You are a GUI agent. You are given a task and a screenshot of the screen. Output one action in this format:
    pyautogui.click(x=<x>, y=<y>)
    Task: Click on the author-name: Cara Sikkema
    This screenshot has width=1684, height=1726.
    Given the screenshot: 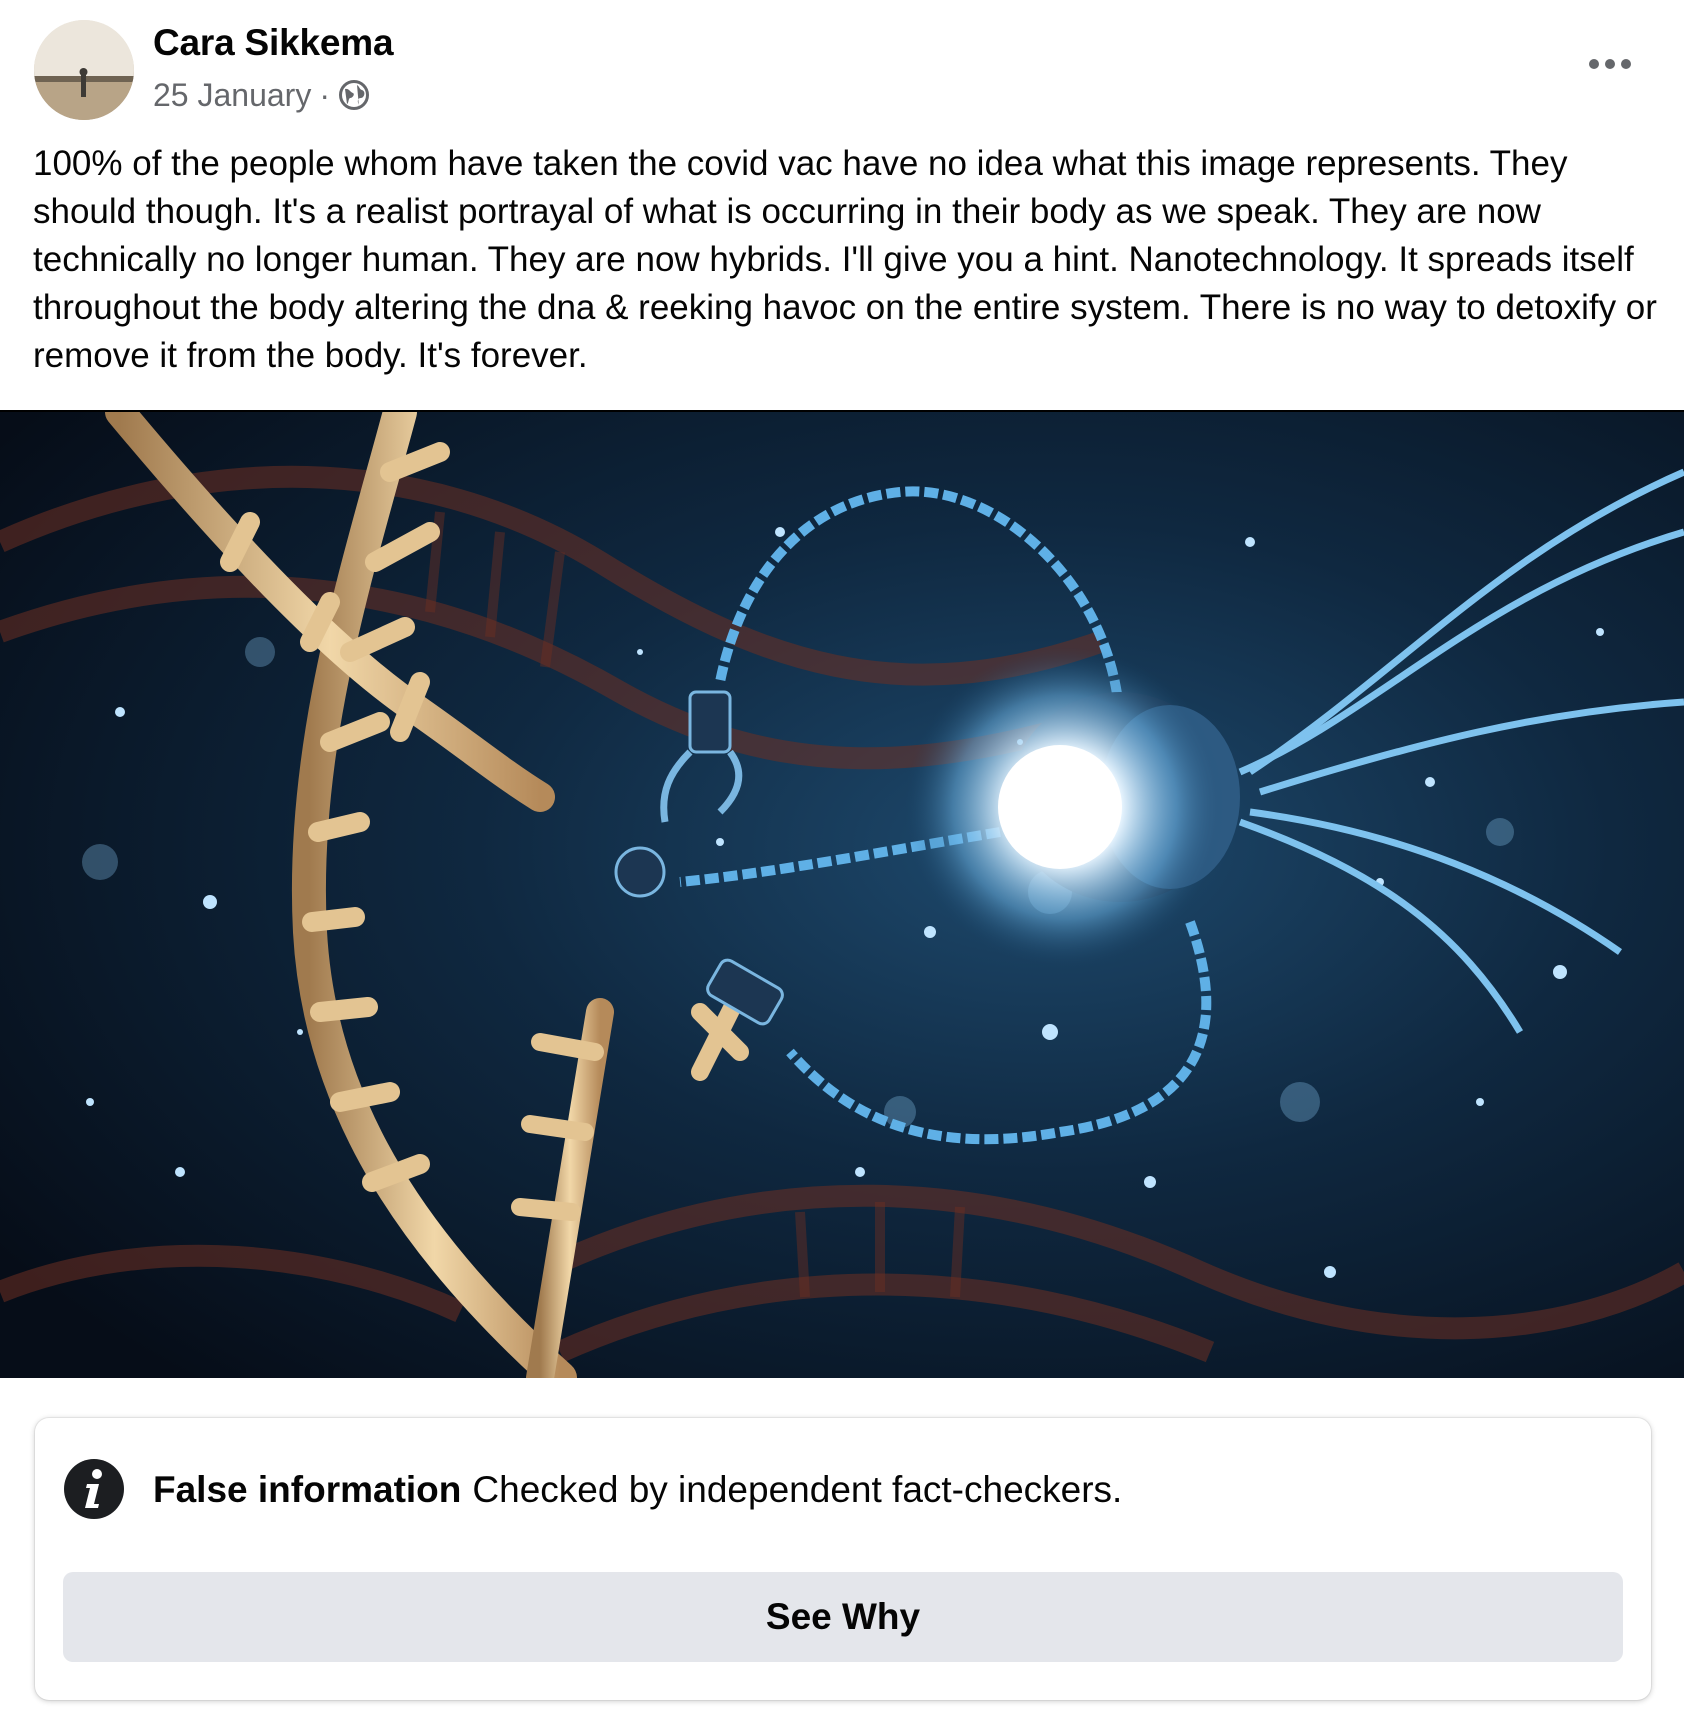 What is the action you would take?
    pyautogui.click(x=273, y=43)
    